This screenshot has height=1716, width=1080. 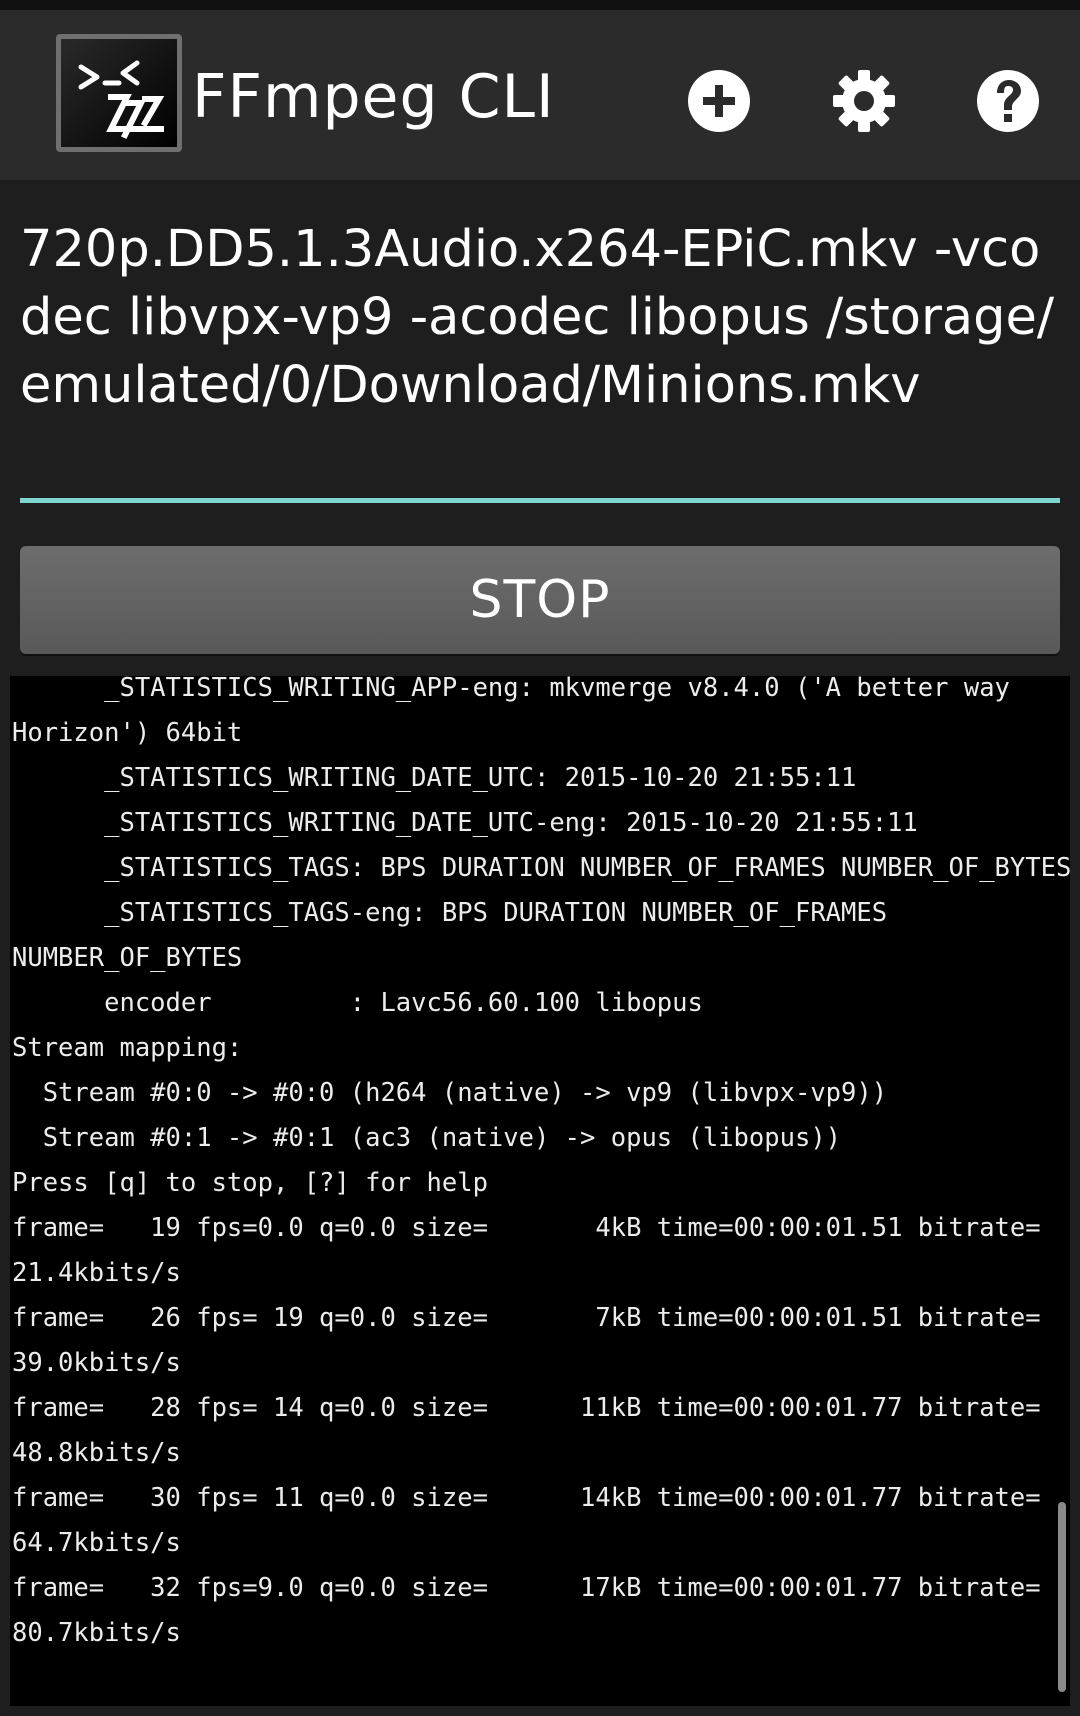 I want to click on console-line: NUMBER_OF_BYTES, so click(x=127, y=958).